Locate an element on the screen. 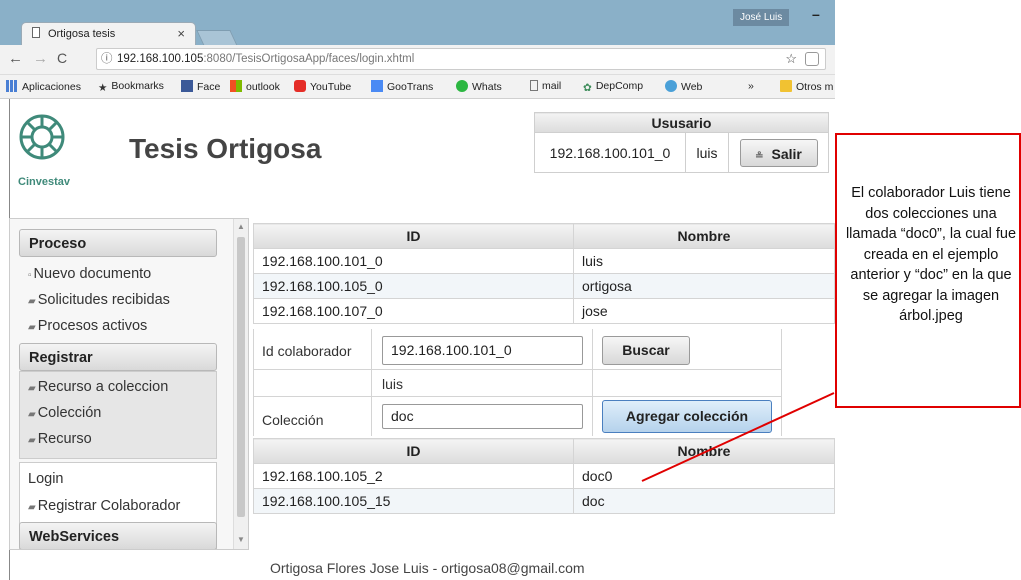 This screenshot has height=580, width=1021. annotation-line is located at coordinates (738, 437).